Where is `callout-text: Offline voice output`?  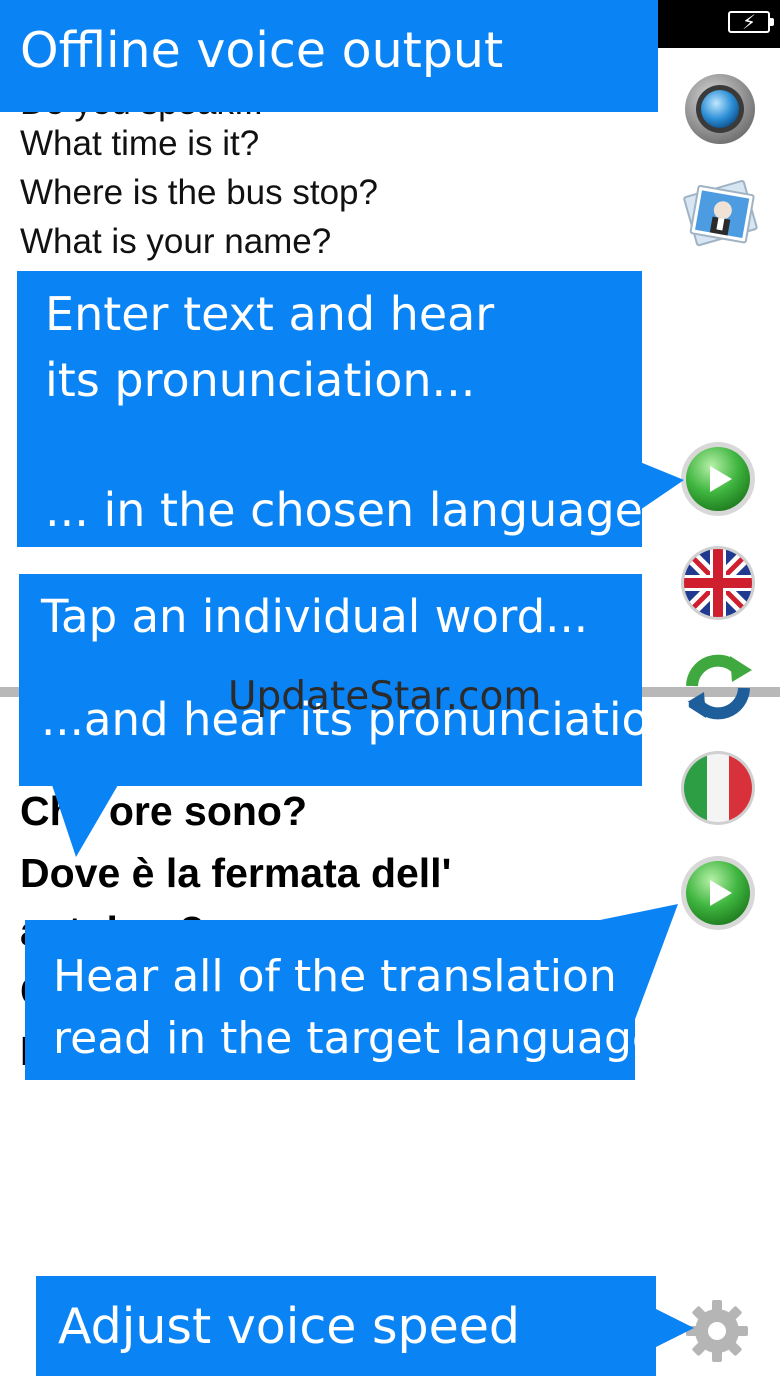 callout-text: Offline voice output is located at coordinates (262, 50).